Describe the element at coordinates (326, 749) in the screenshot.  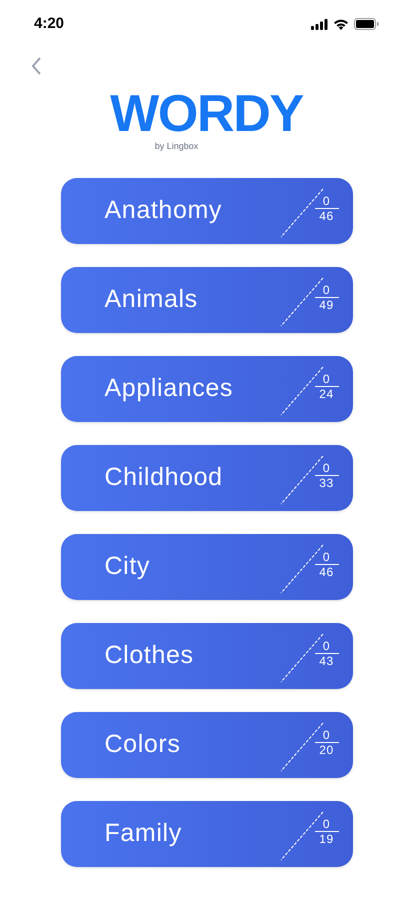
I see `progress-total: 20` at that location.